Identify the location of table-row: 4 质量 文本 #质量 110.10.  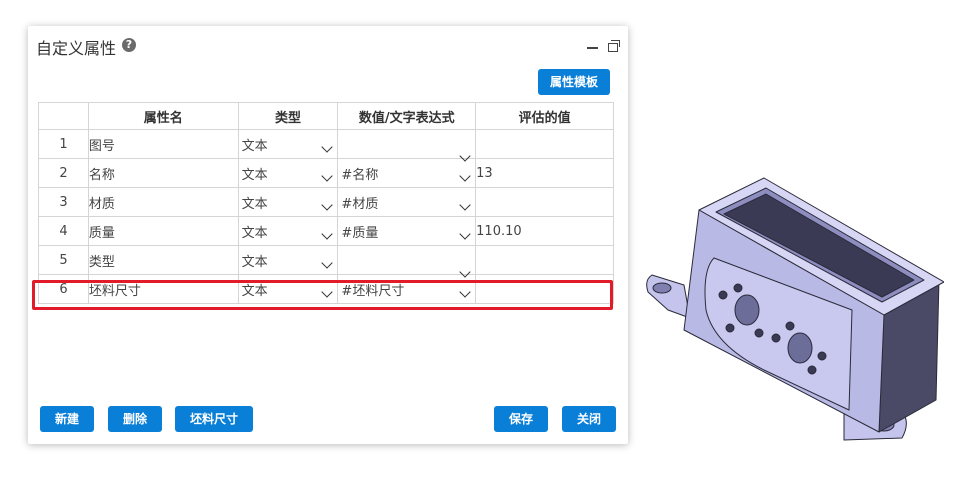
(326, 231).